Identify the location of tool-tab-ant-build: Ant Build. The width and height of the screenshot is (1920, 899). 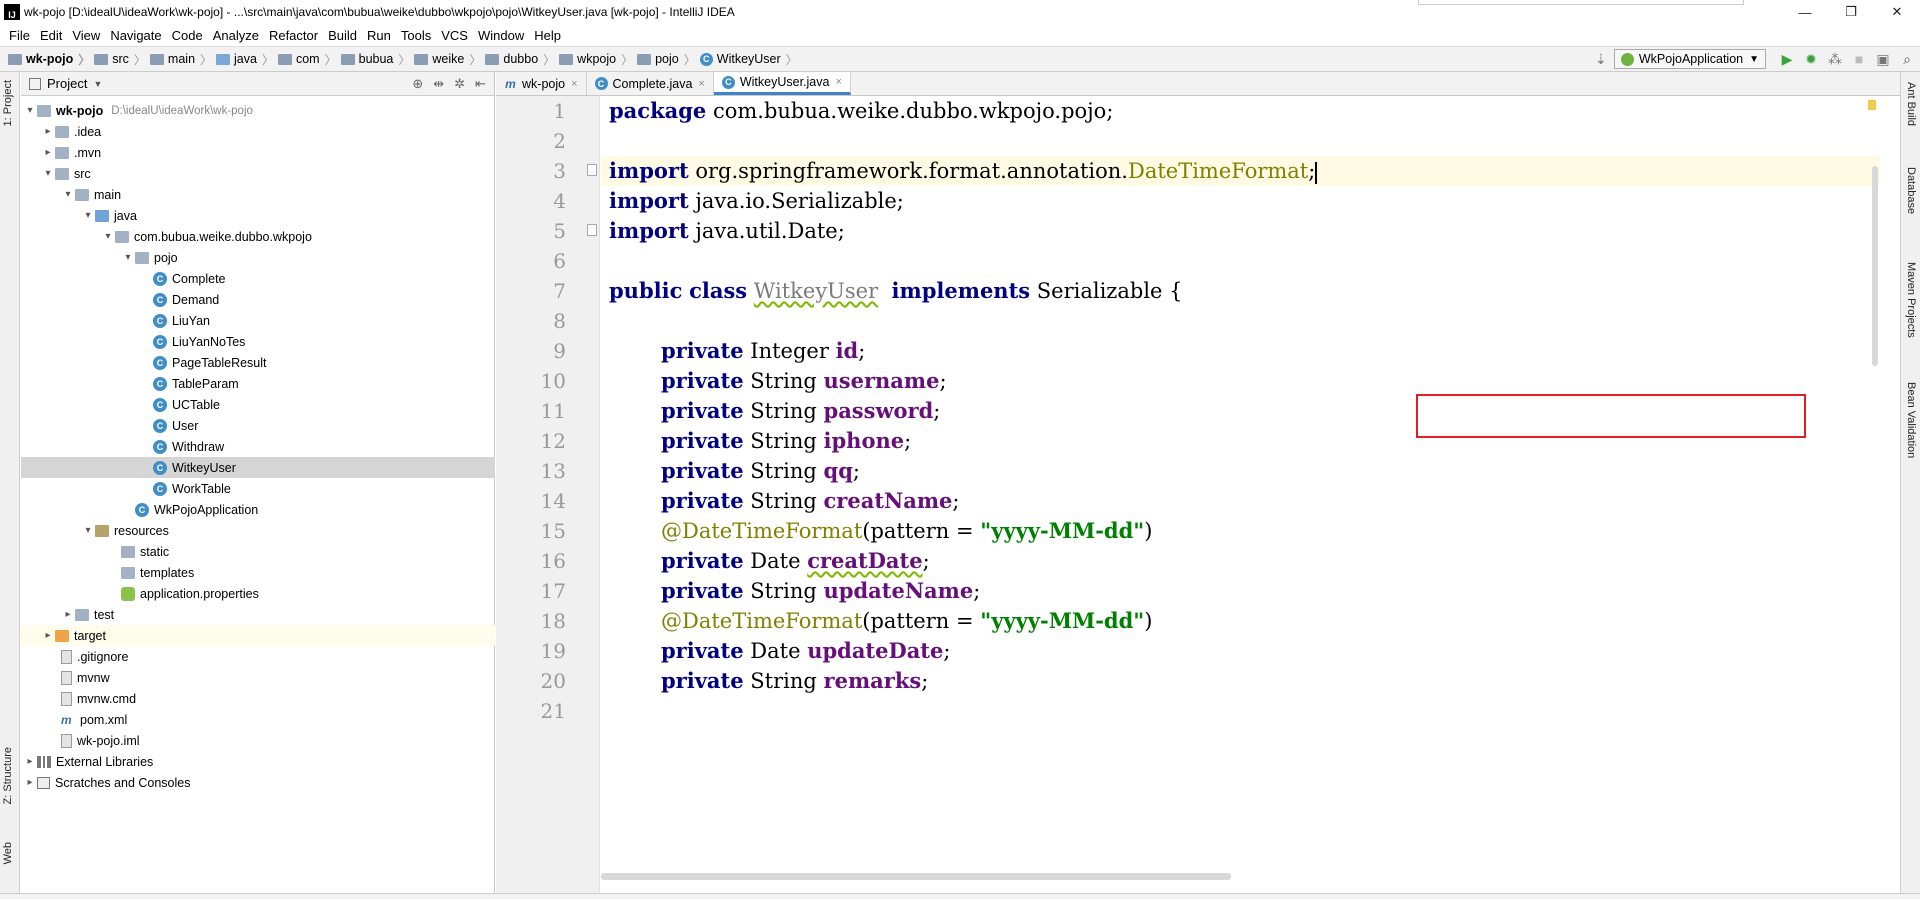
(1911, 104).